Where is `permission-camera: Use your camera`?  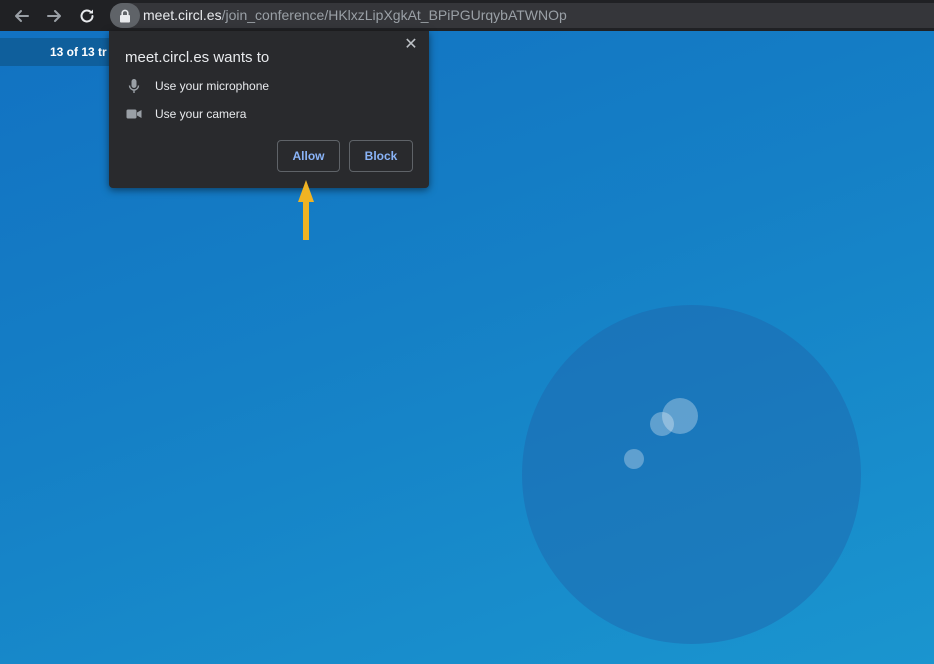 permission-camera: Use your camera is located at coordinates (185, 114).